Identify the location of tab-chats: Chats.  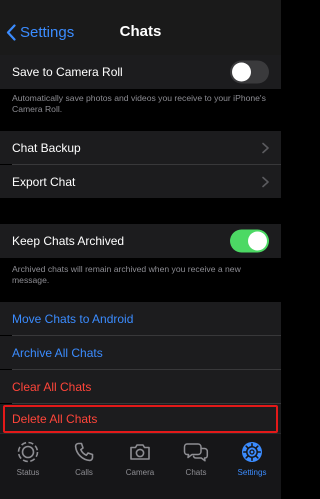
(196, 460).